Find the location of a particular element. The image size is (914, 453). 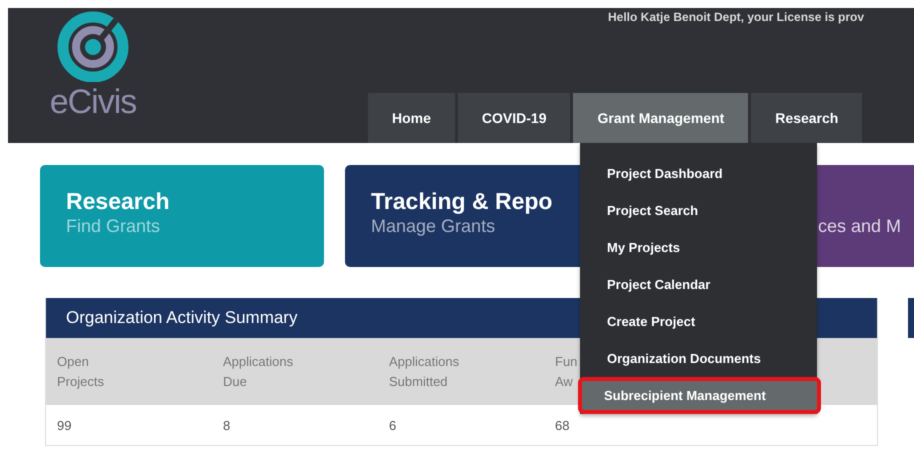

column-header: Open Projects is located at coordinates (80, 371).